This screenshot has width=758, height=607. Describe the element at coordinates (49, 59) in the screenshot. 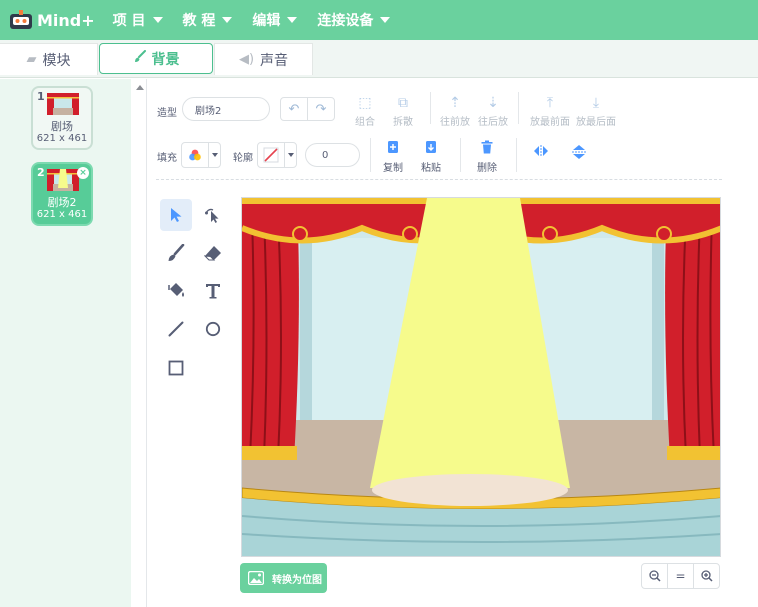

I see `tab-blocks: ▰ 模块` at that location.